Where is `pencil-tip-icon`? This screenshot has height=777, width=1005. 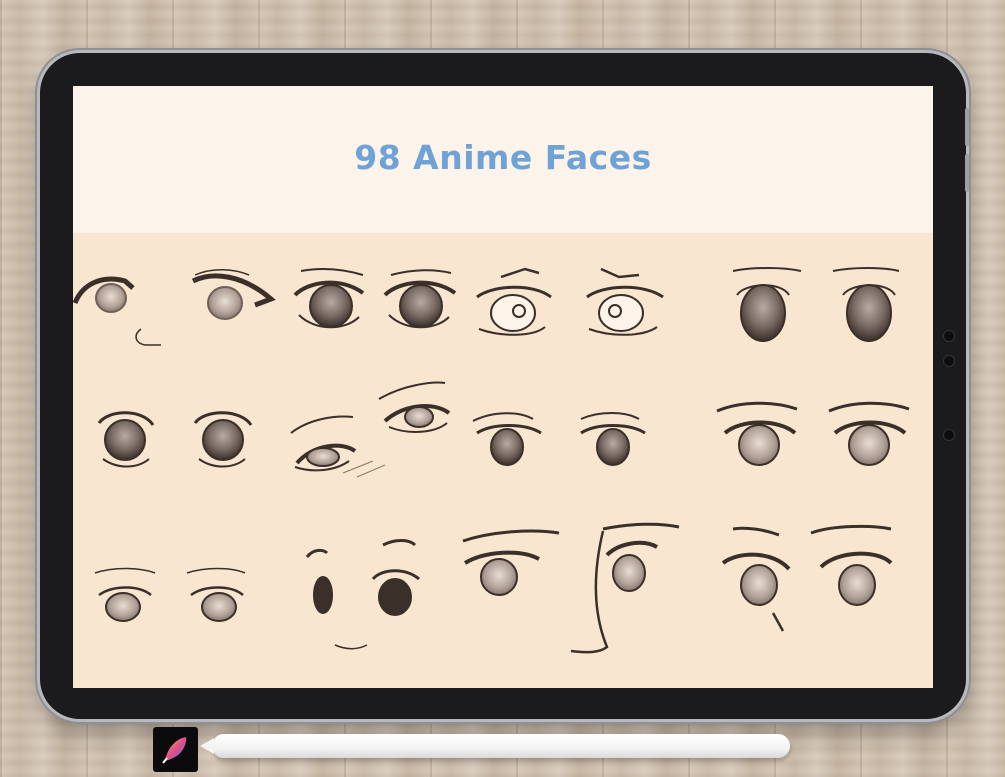 pencil-tip-icon is located at coordinates (207, 746).